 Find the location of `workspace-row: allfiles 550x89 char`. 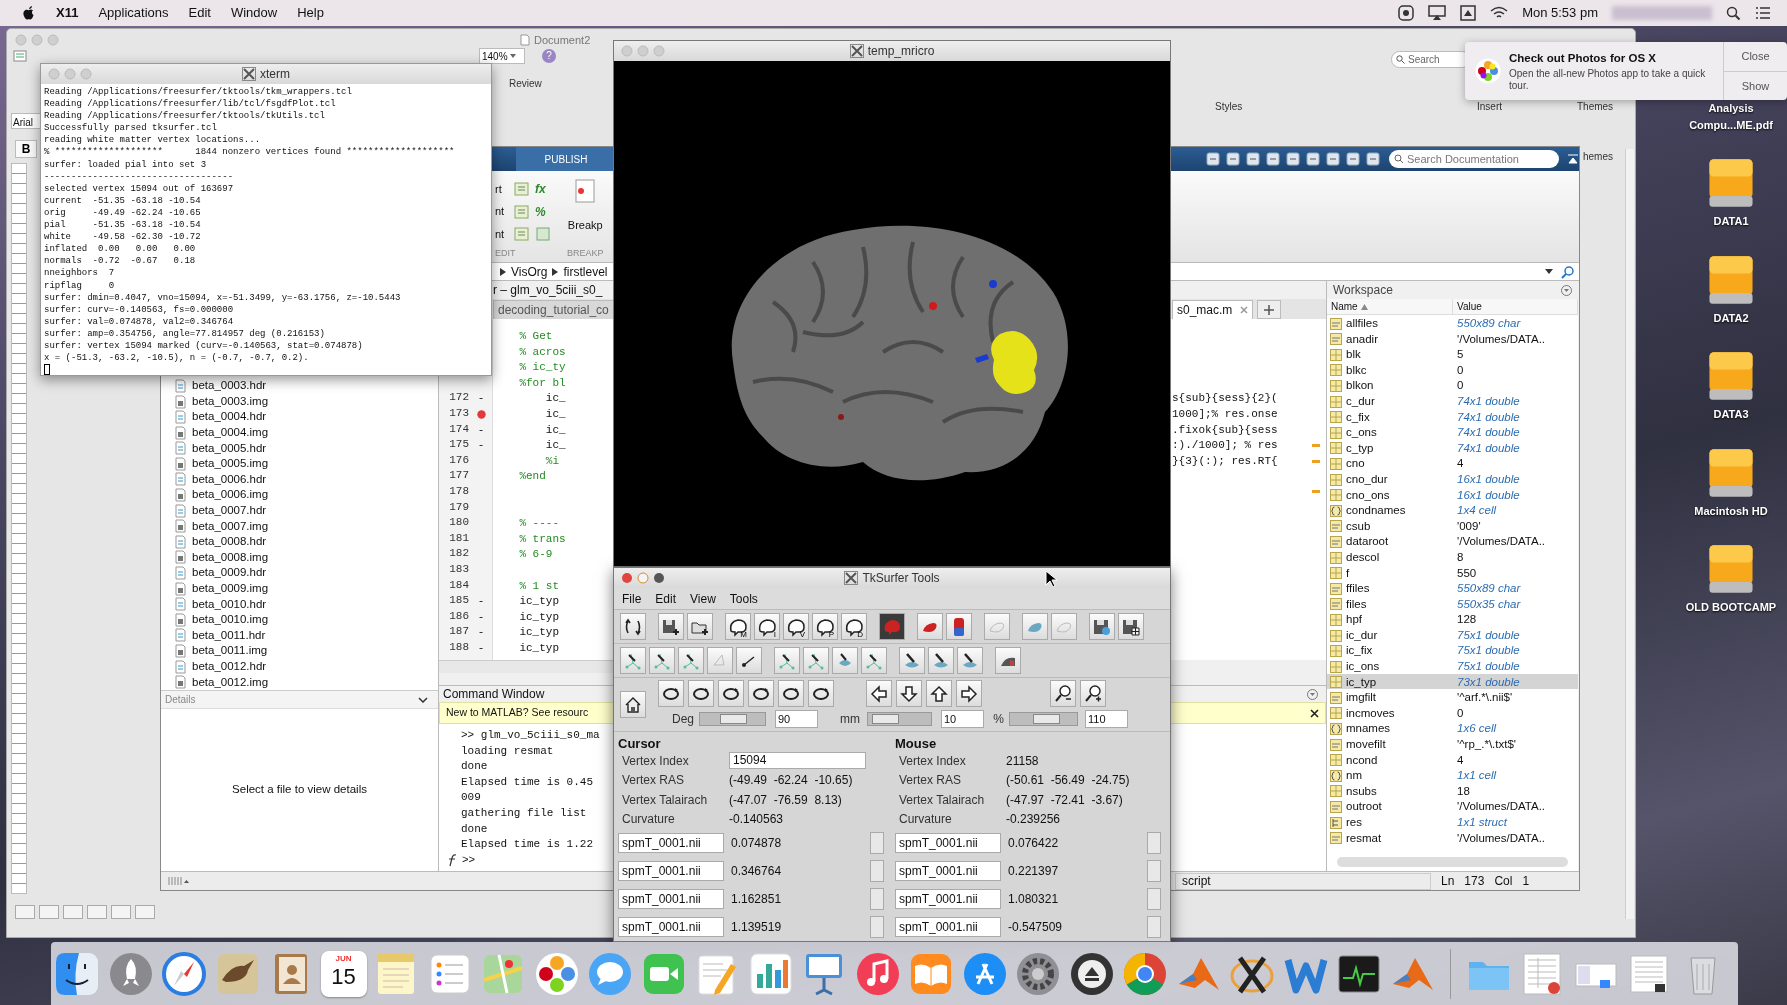

workspace-row: allfiles 550x89 char is located at coordinates (1452, 323).